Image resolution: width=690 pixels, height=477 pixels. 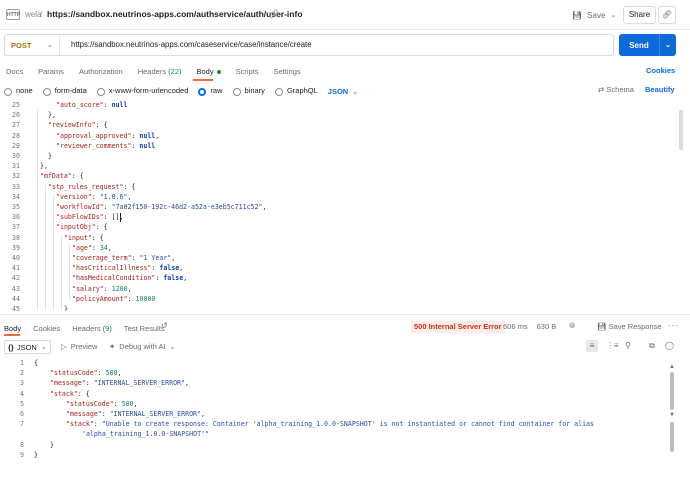 I want to click on tab-settings: Settings, so click(x=287, y=71).